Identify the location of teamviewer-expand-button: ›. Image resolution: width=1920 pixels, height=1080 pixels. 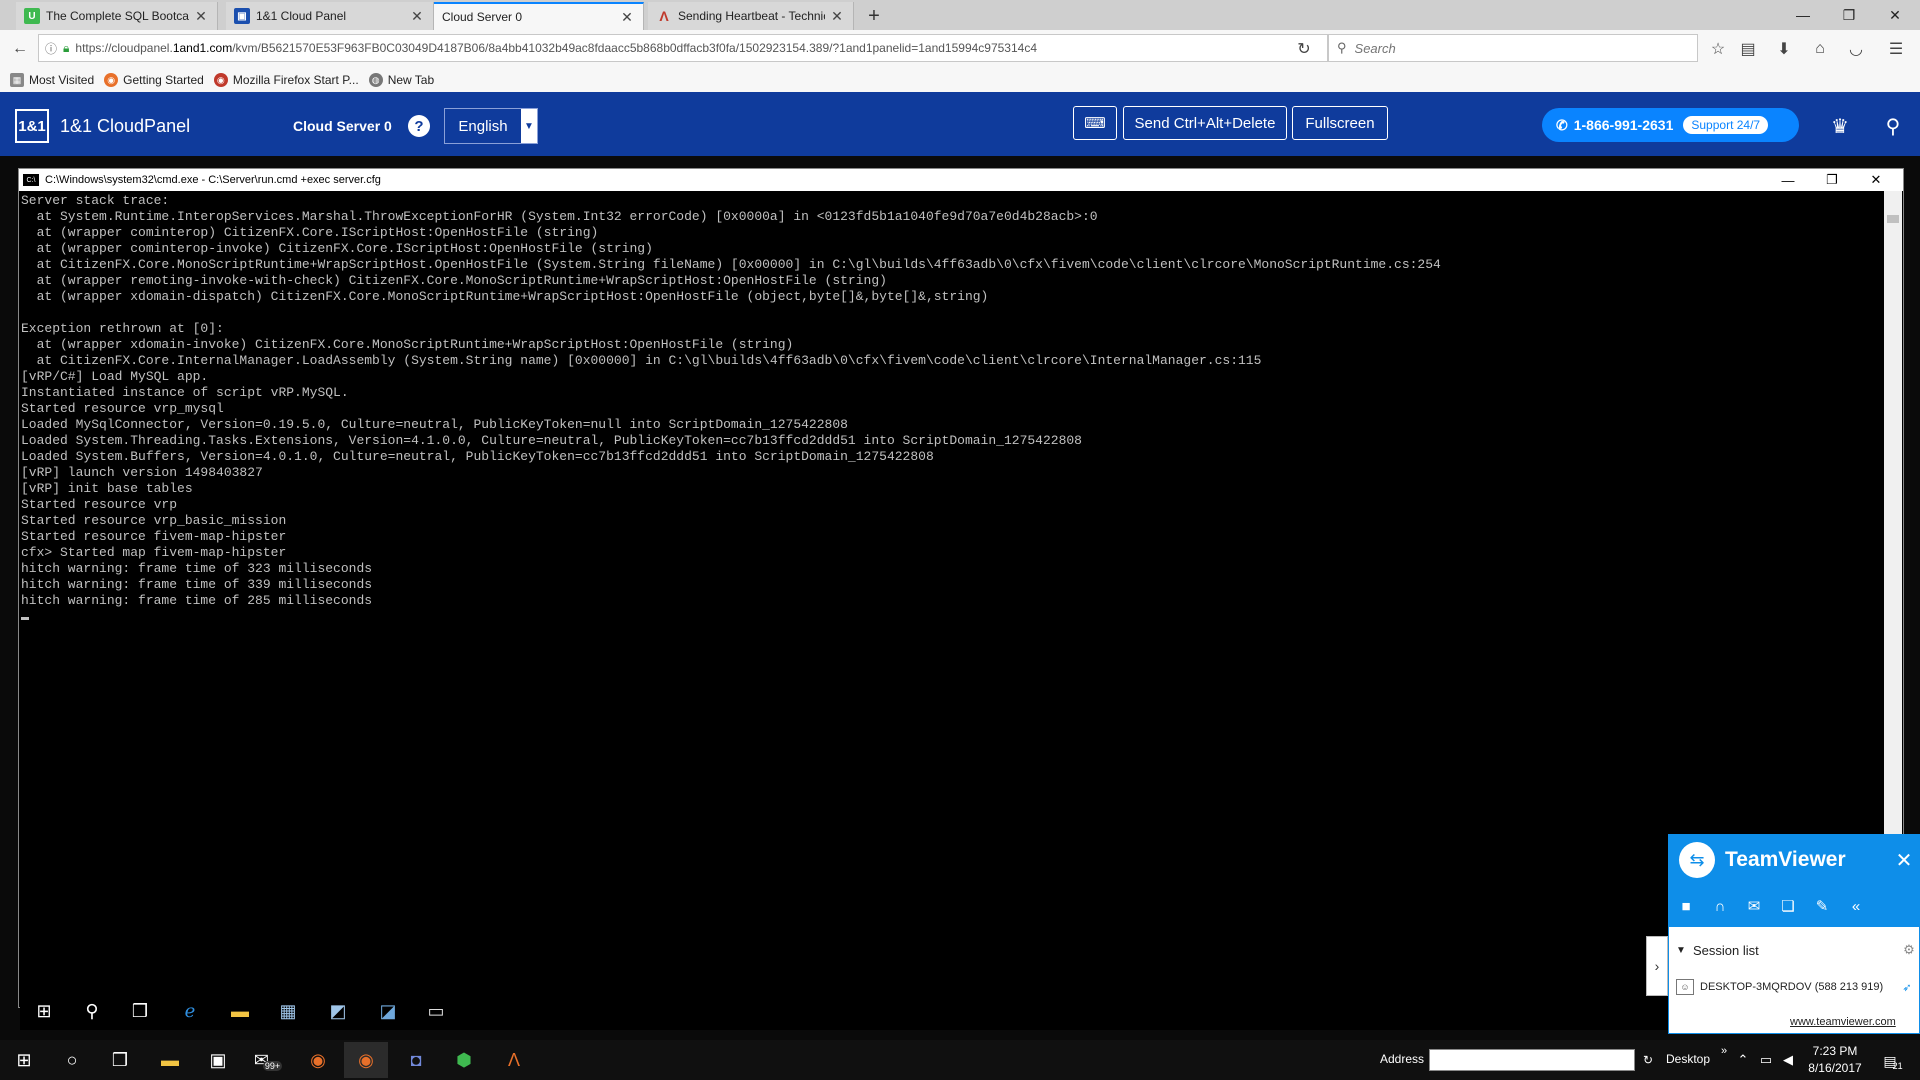
(1657, 966).